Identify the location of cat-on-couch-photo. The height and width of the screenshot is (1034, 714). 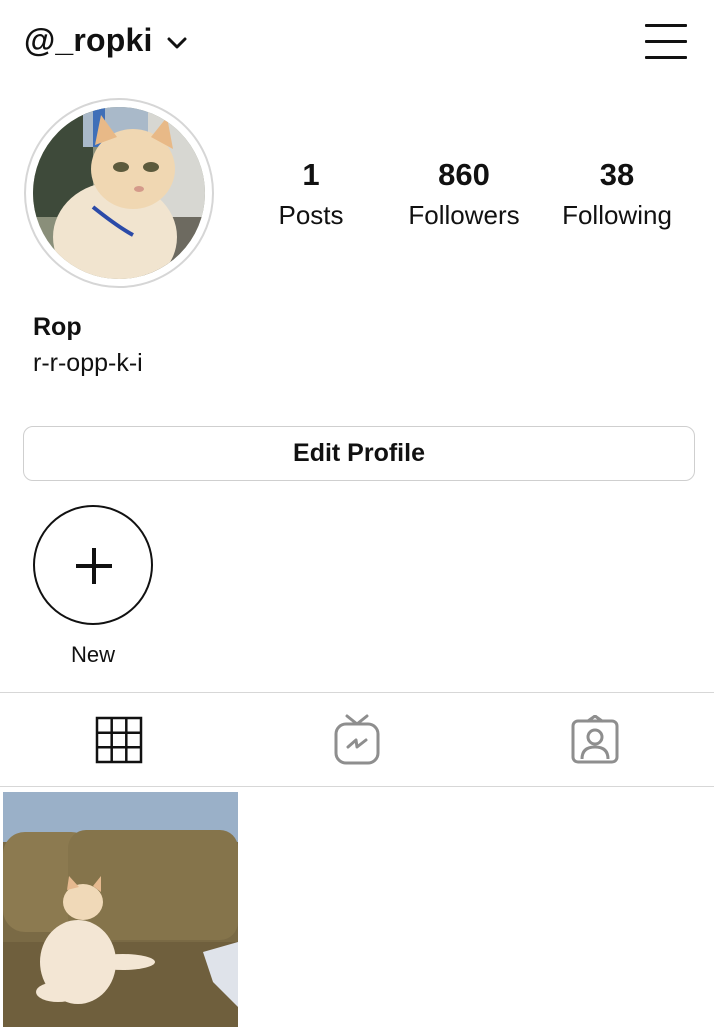
(120, 909).